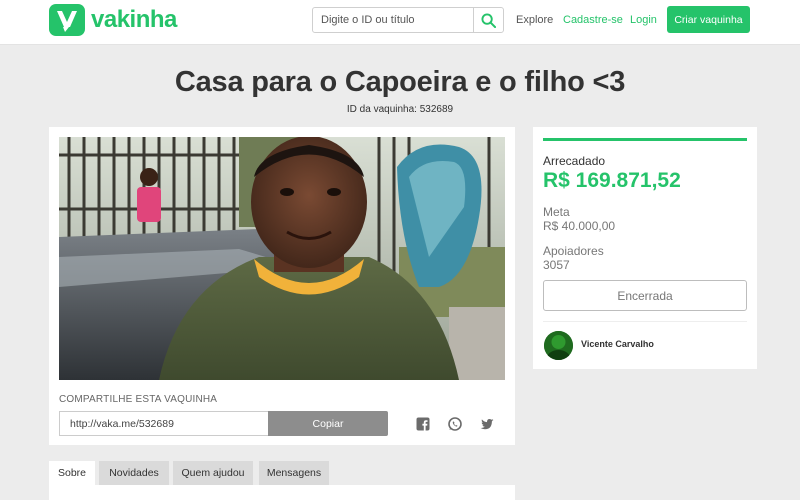 The image size is (800, 500). I want to click on progress-fill, so click(645, 139).